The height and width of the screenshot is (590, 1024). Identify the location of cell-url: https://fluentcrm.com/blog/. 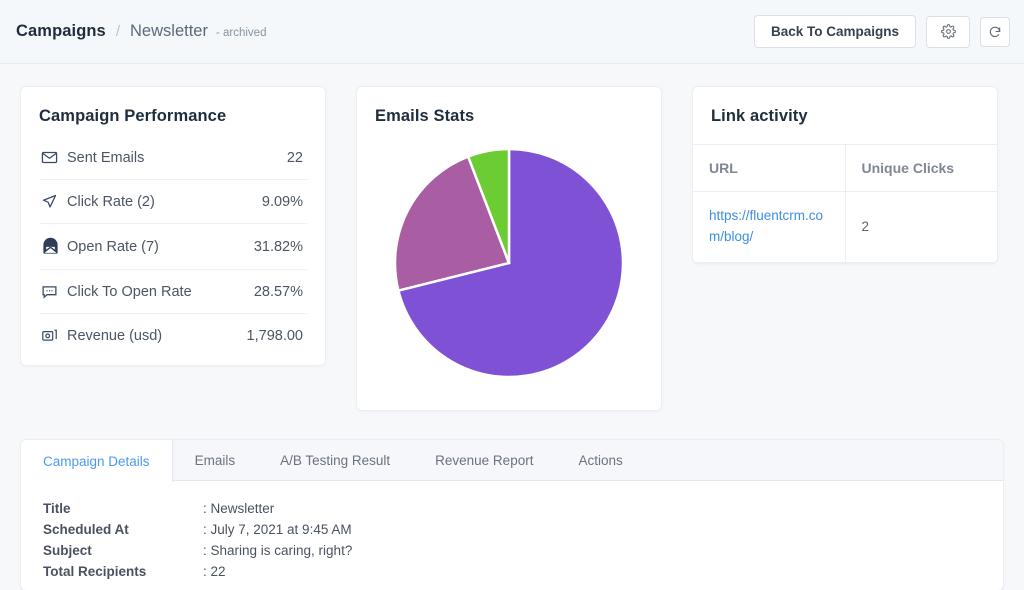
(769, 227).